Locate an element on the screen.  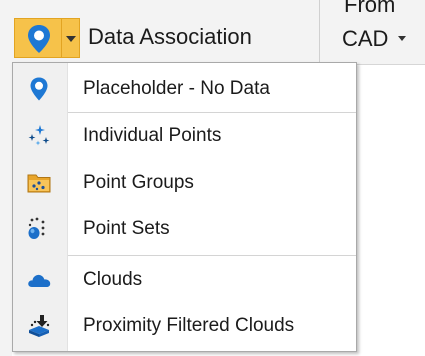
ribbon-separator is located at coordinates (319, 32).